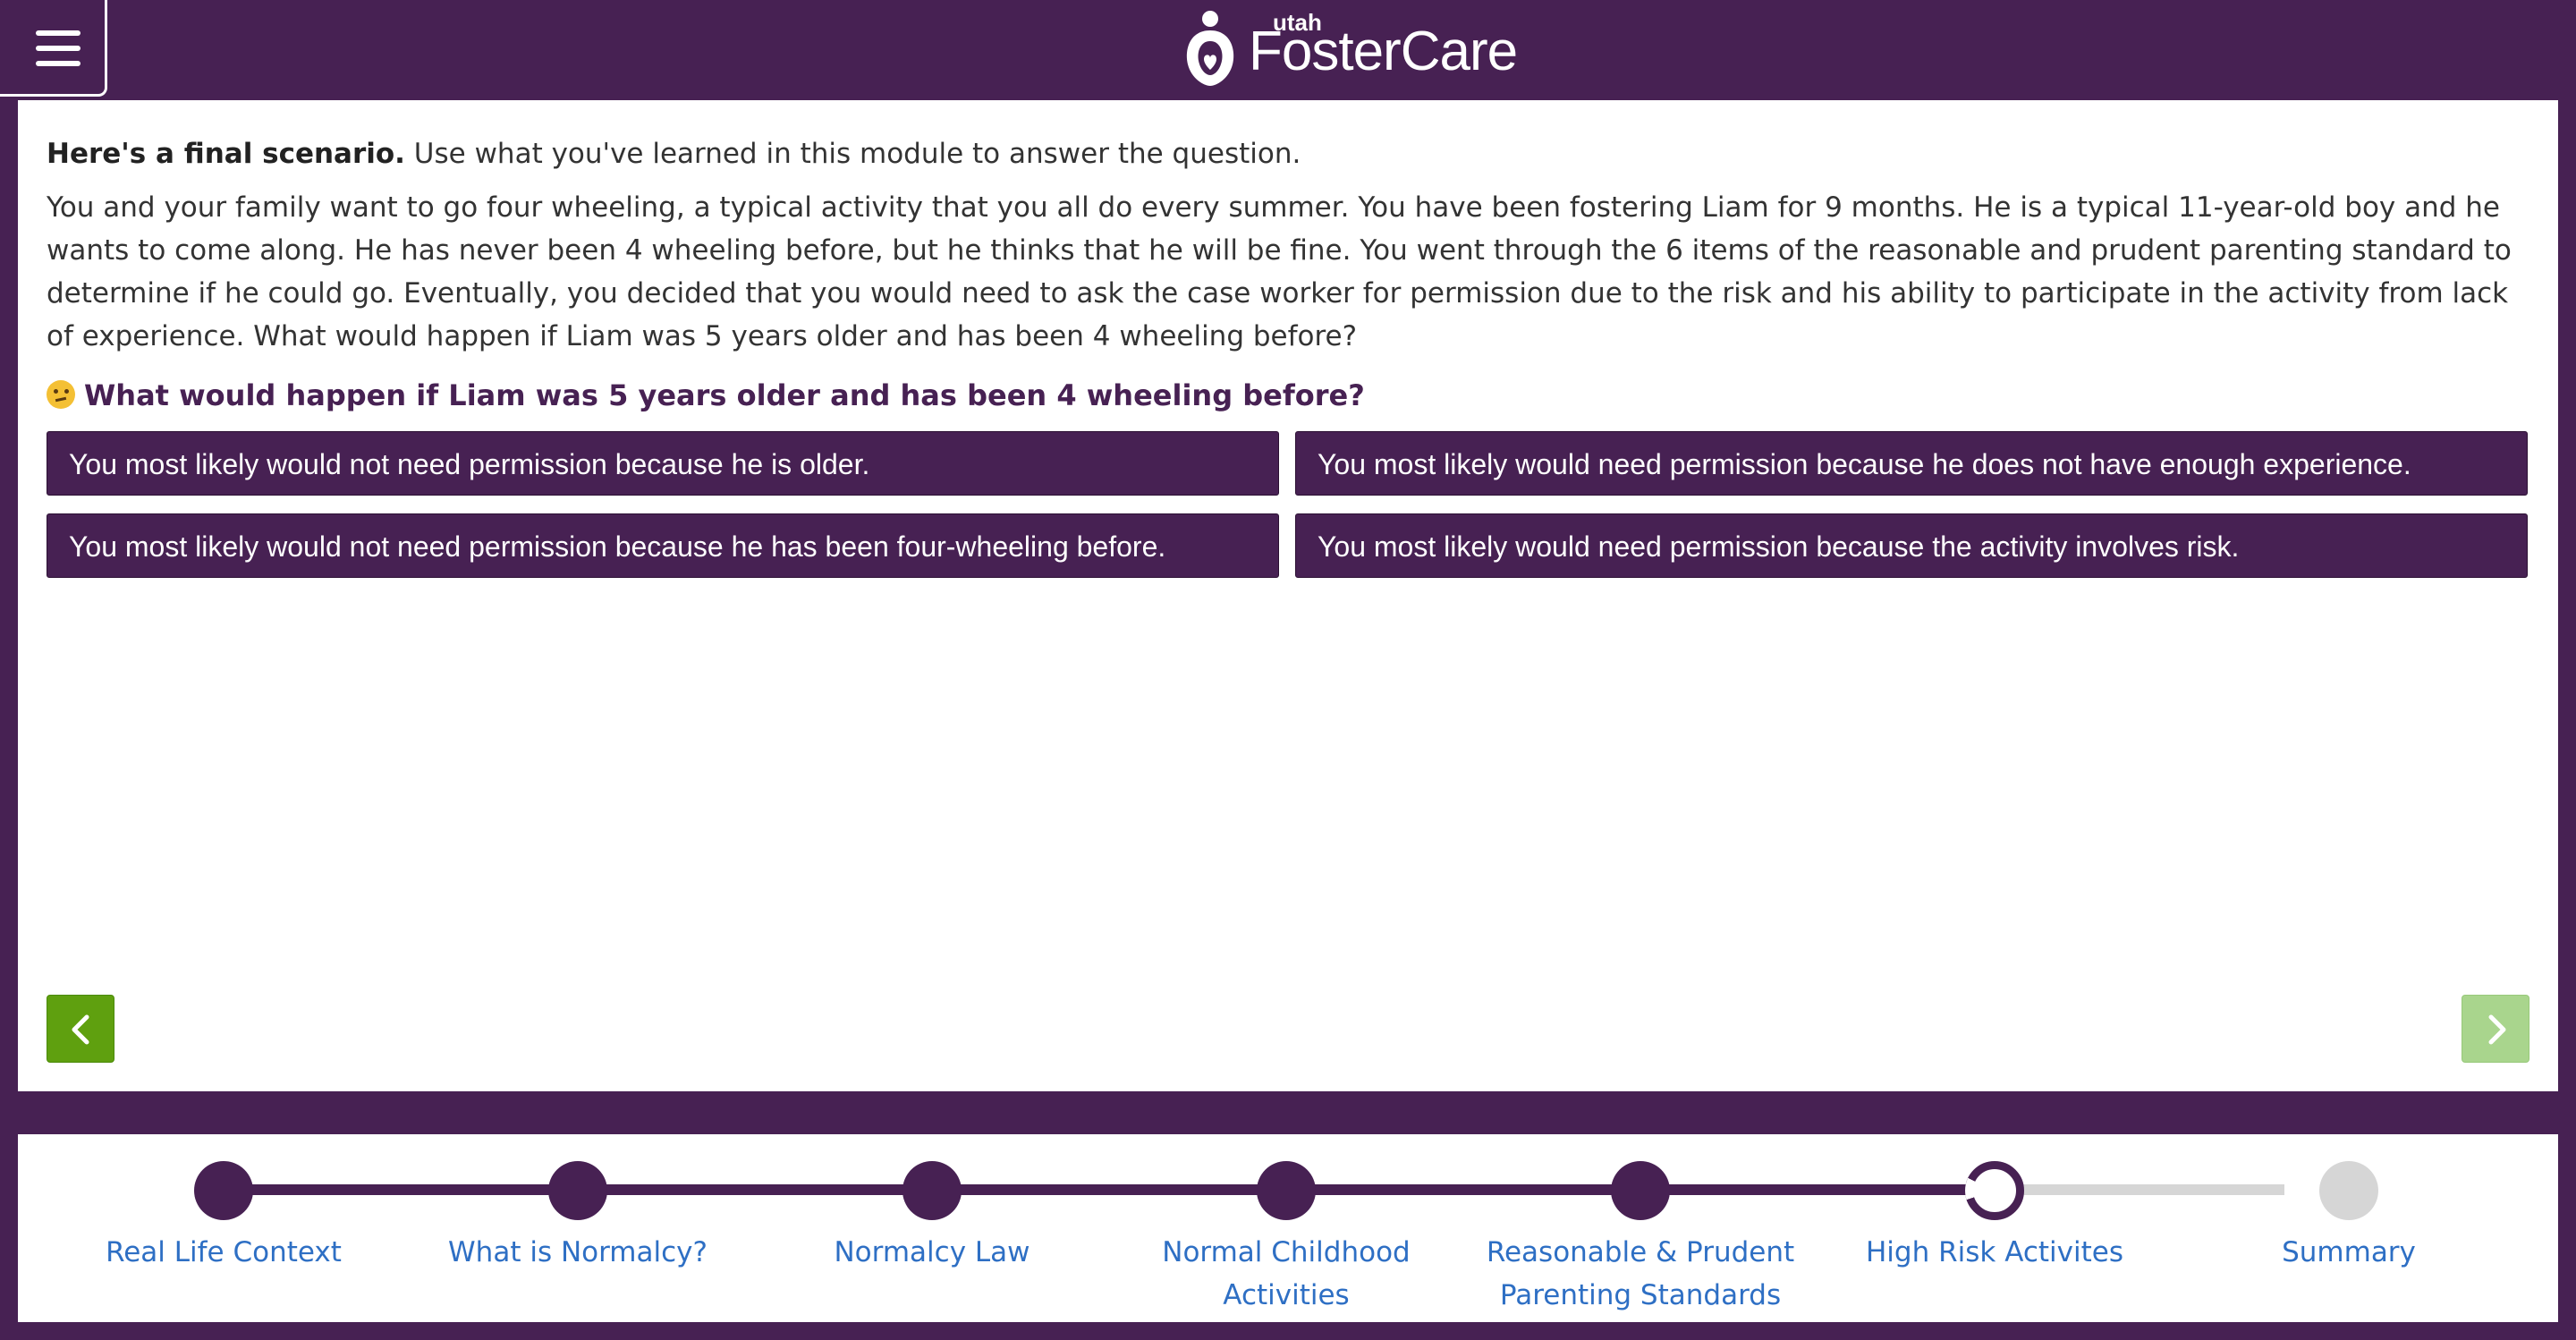 This screenshot has width=2576, height=1340. What do you see at coordinates (223, 1252) in the screenshot?
I see `progress-step-label: Real Life Context` at bounding box center [223, 1252].